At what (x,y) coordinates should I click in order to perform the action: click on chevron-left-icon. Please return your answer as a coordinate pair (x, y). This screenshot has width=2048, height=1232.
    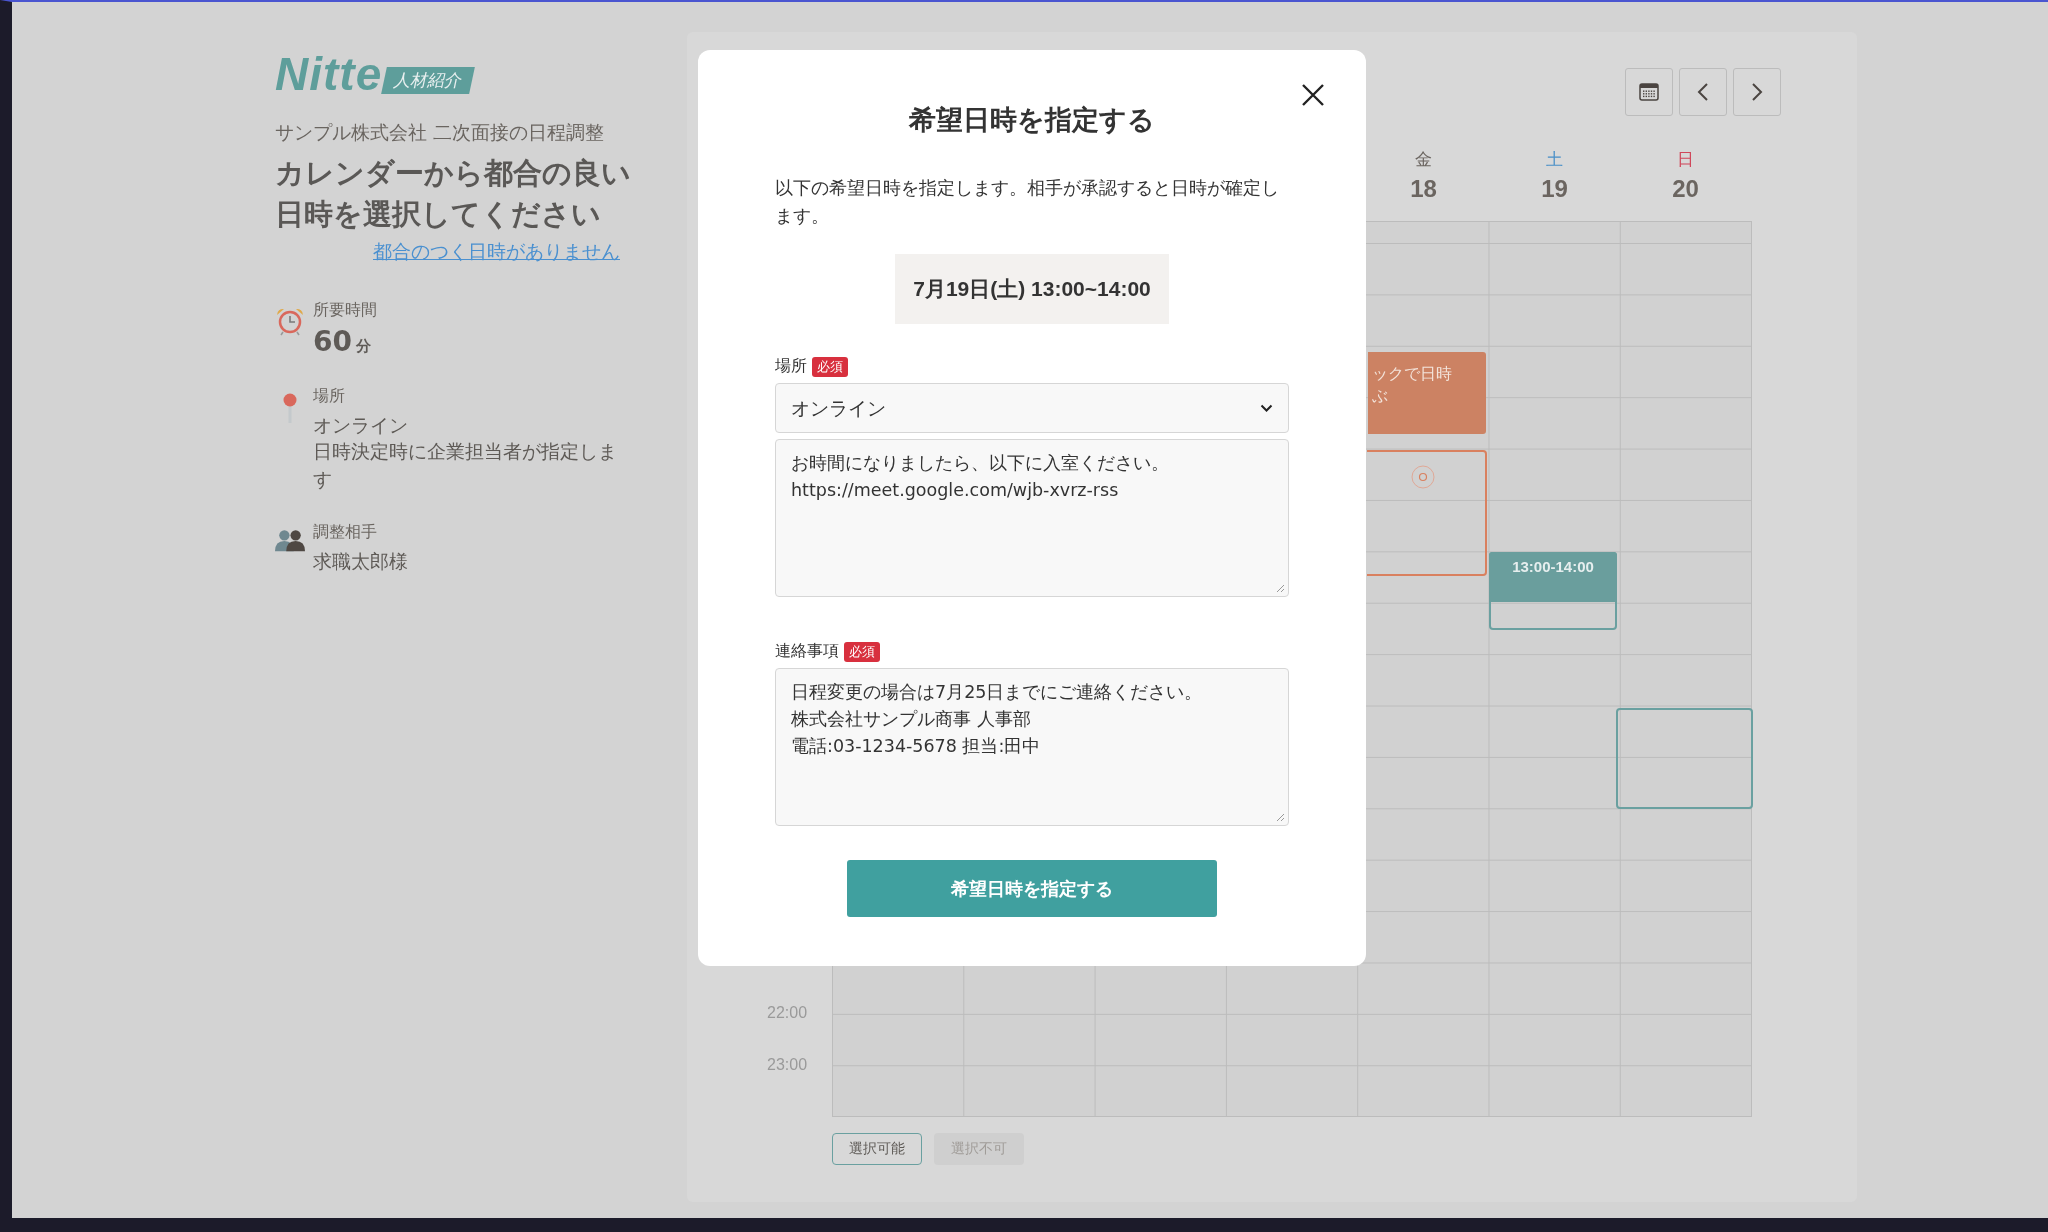
    Looking at the image, I should click on (1703, 92).